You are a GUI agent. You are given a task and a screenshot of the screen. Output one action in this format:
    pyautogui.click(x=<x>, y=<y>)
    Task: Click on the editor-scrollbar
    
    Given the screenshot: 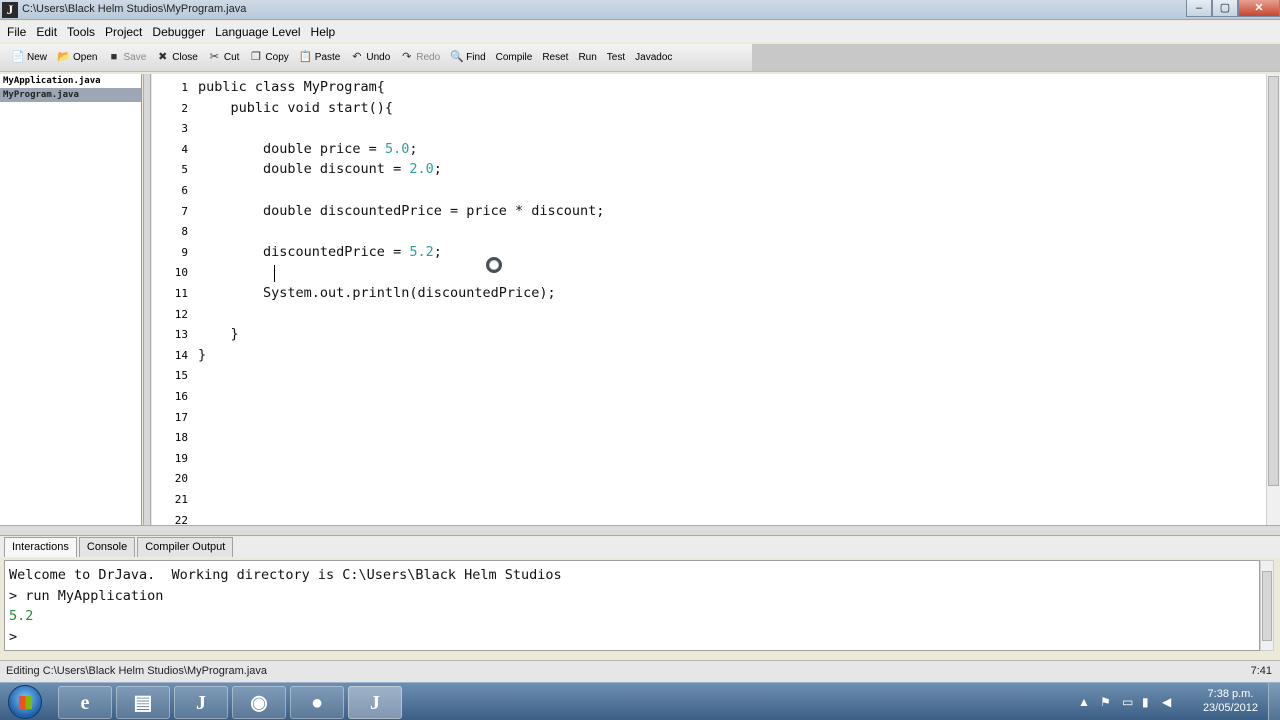 What is the action you would take?
    pyautogui.click(x=1273, y=299)
    